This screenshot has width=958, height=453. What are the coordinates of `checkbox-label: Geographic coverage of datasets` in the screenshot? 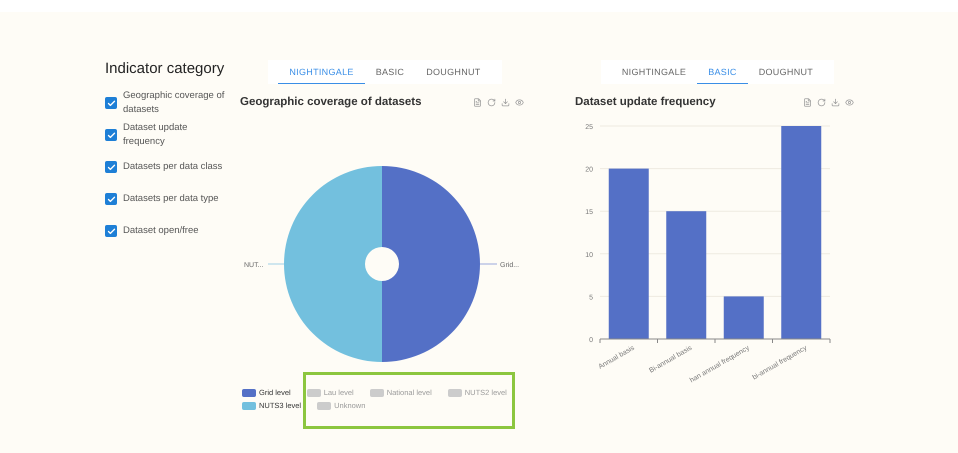 It's located at (174, 103).